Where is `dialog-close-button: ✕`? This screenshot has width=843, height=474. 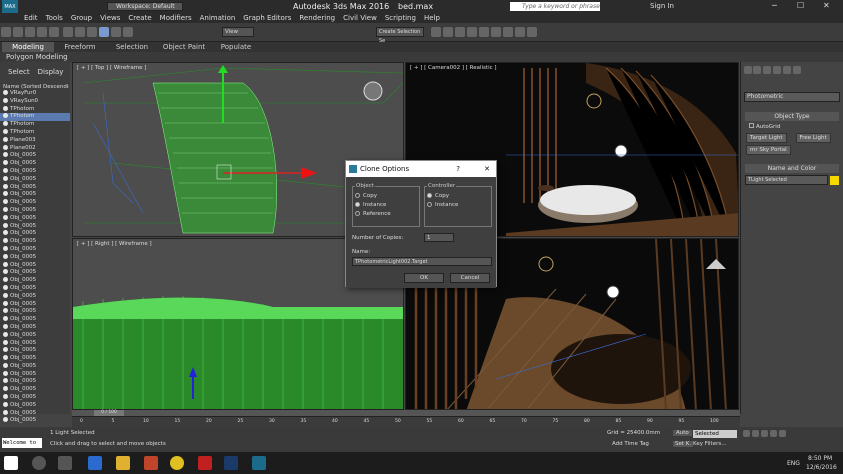 dialog-close-button: ✕ is located at coordinates (487, 169).